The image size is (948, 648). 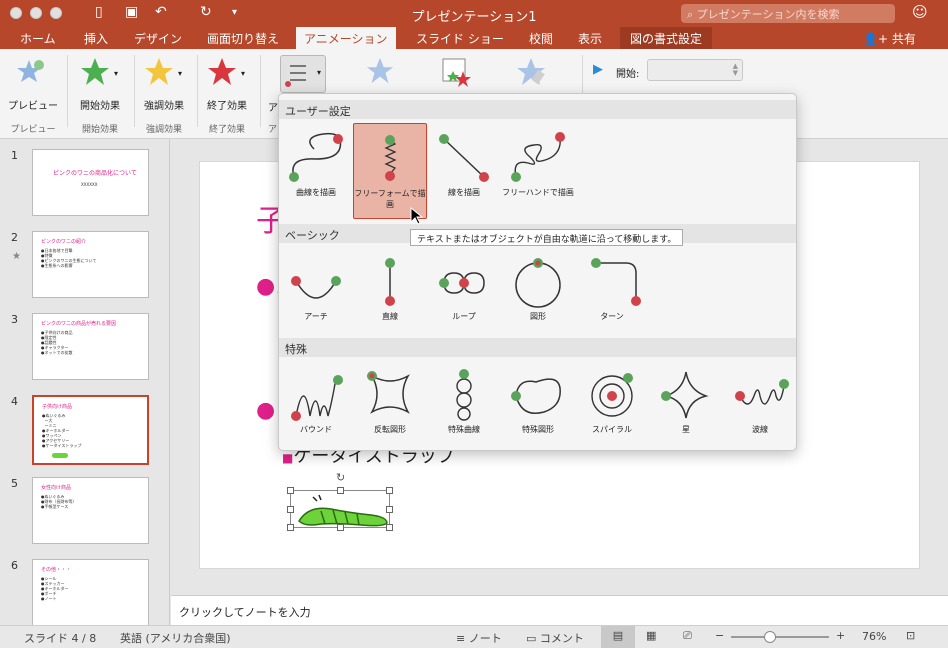 I want to click on search-input: ⌕ プレゼンテーション内を検索, so click(x=788, y=13).